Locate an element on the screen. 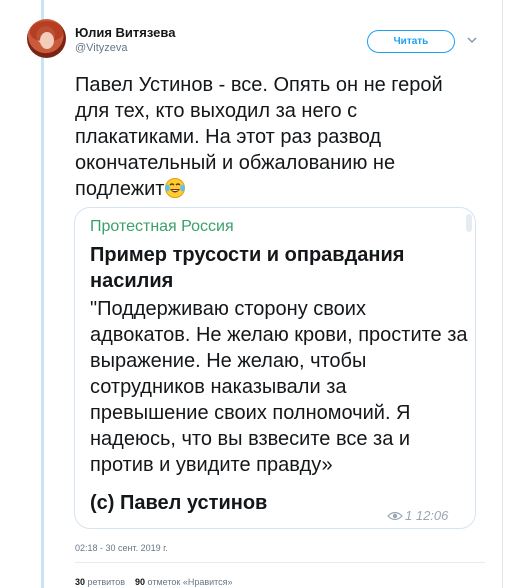 This screenshot has width=512, height=588. stats-divider is located at coordinates (280, 562).